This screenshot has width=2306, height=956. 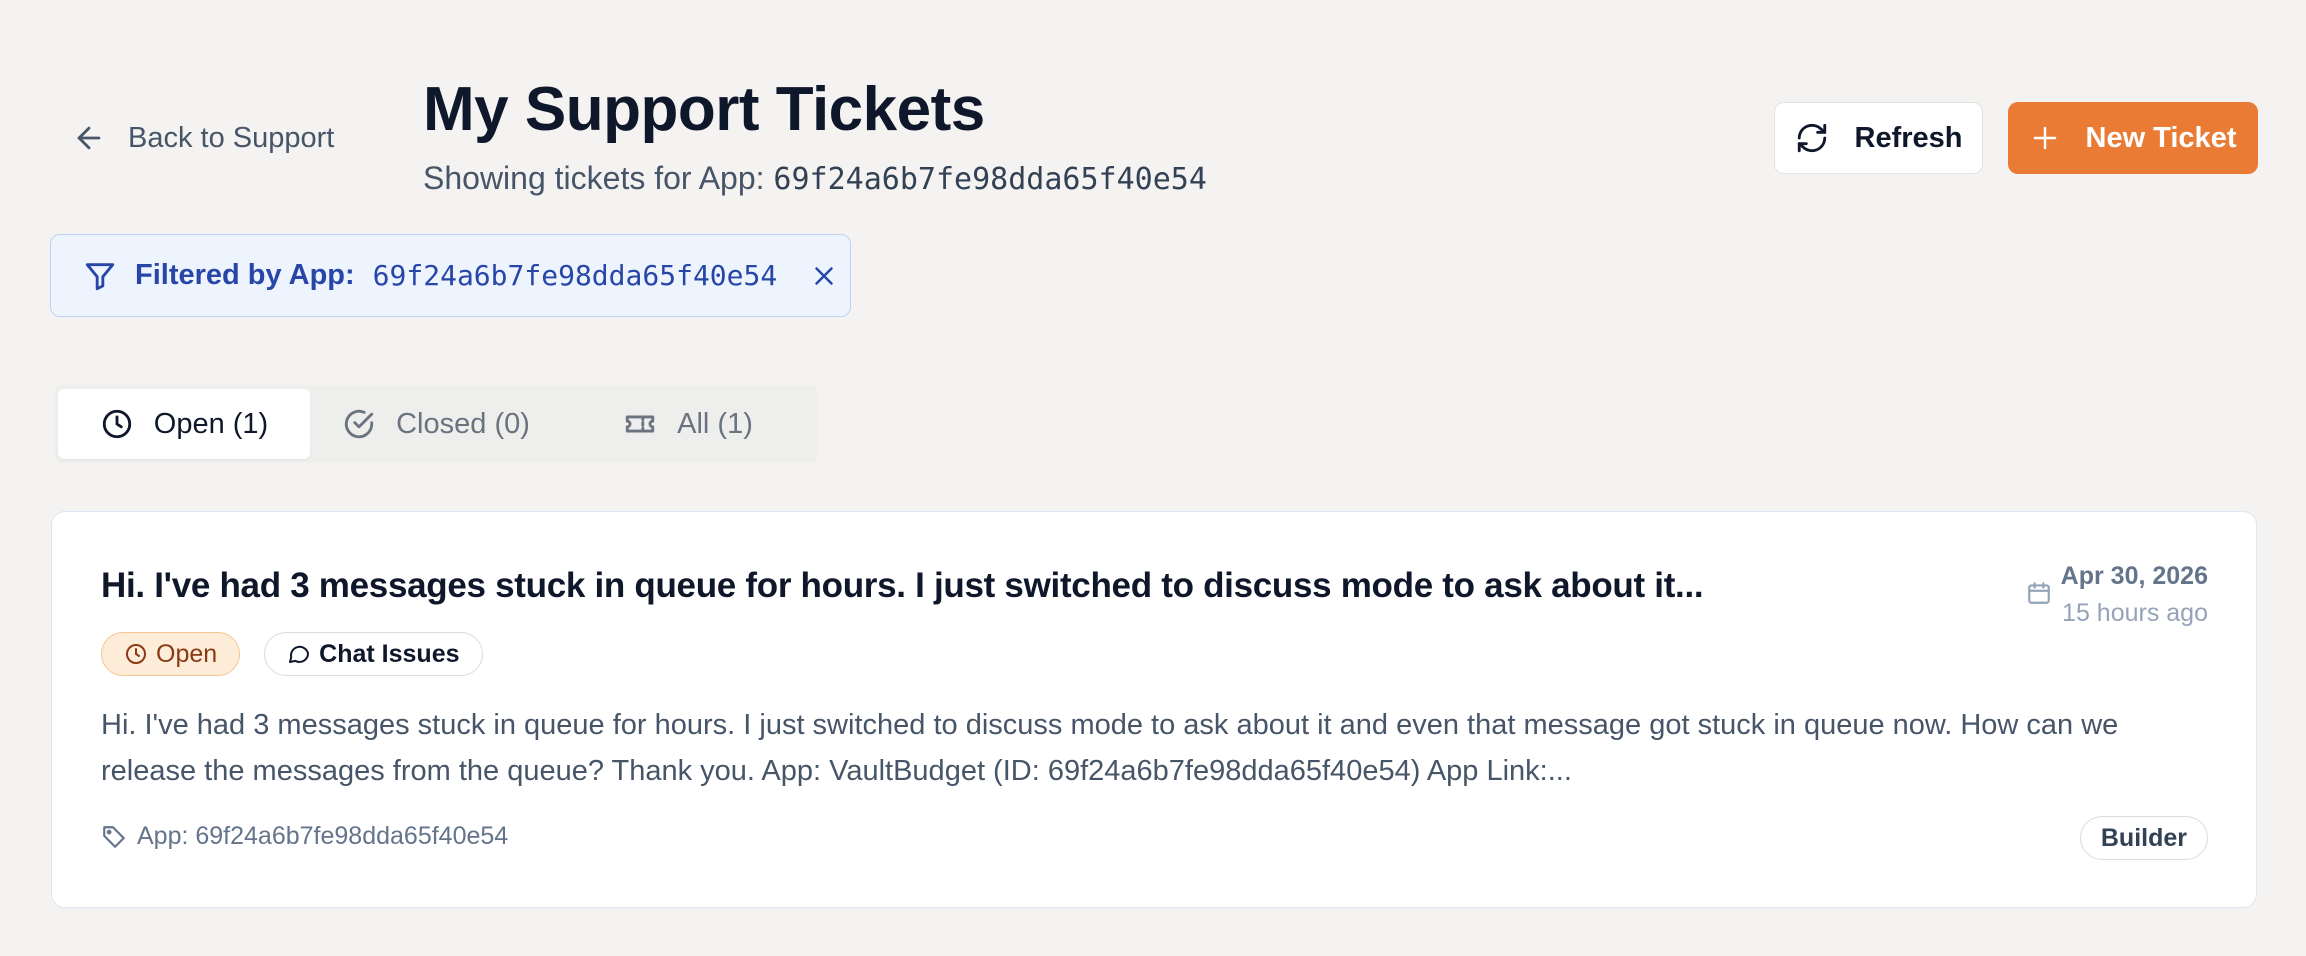 What do you see at coordinates (715, 423) in the screenshot?
I see `tab-all-label: All (1)` at bounding box center [715, 423].